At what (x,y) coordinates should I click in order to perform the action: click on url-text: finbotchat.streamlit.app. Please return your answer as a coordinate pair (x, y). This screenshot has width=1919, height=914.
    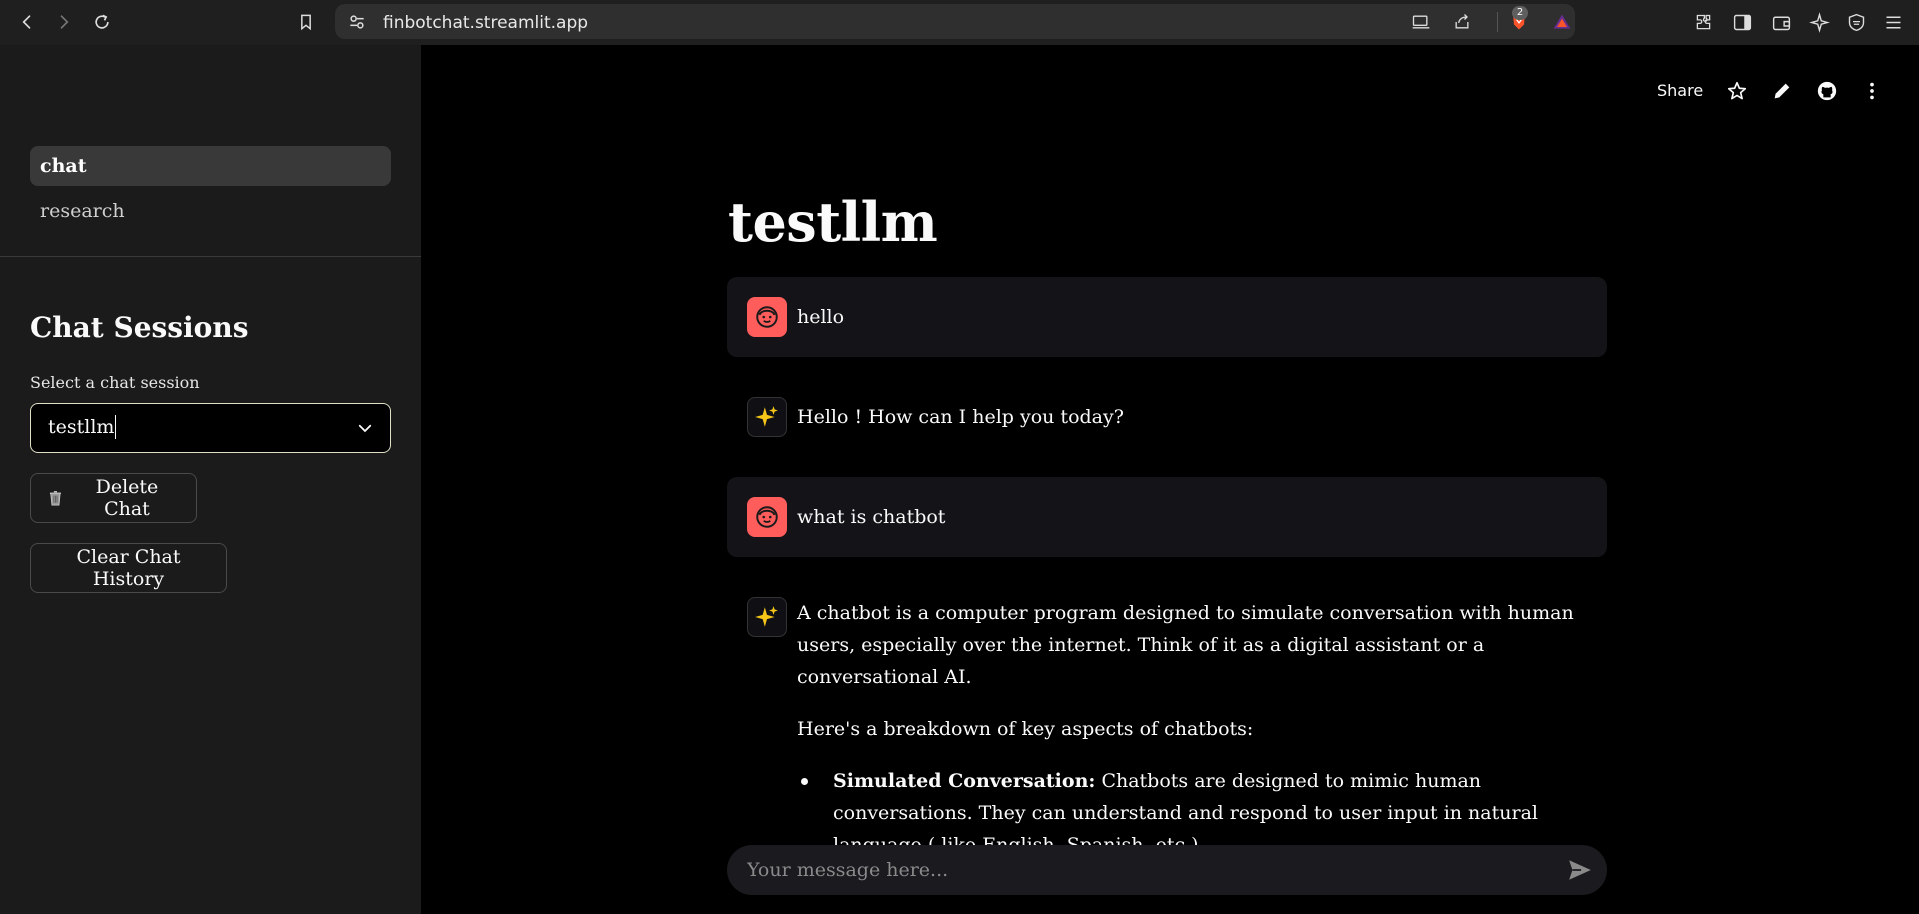
    Looking at the image, I should click on (485, 23).